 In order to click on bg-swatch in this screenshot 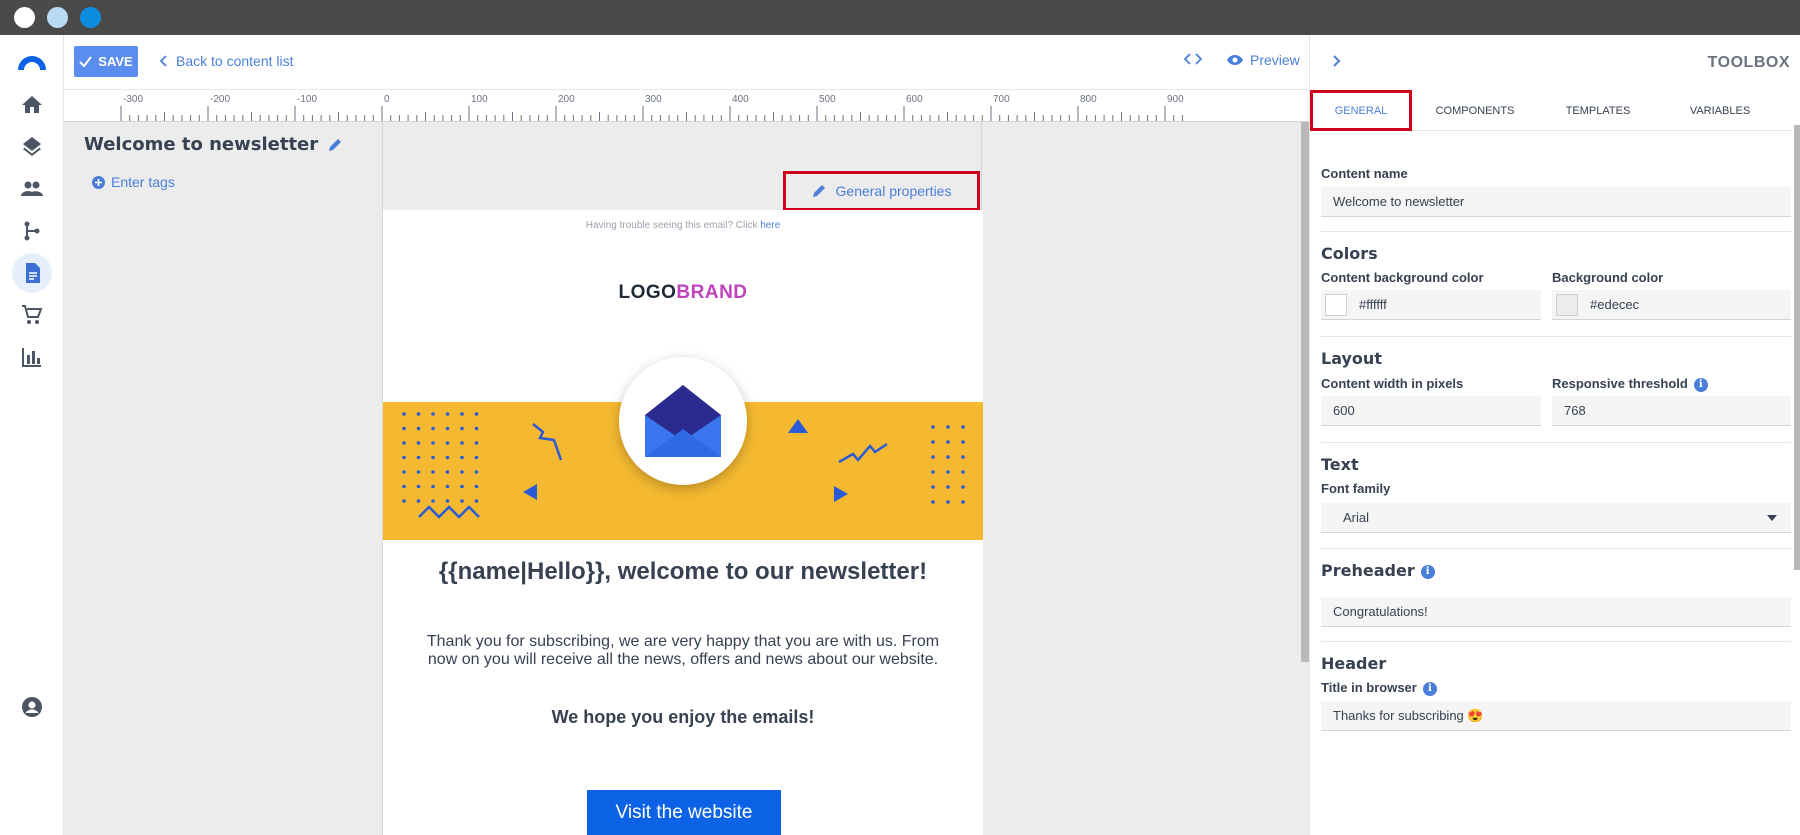, I will do `click(1567, 304)`.